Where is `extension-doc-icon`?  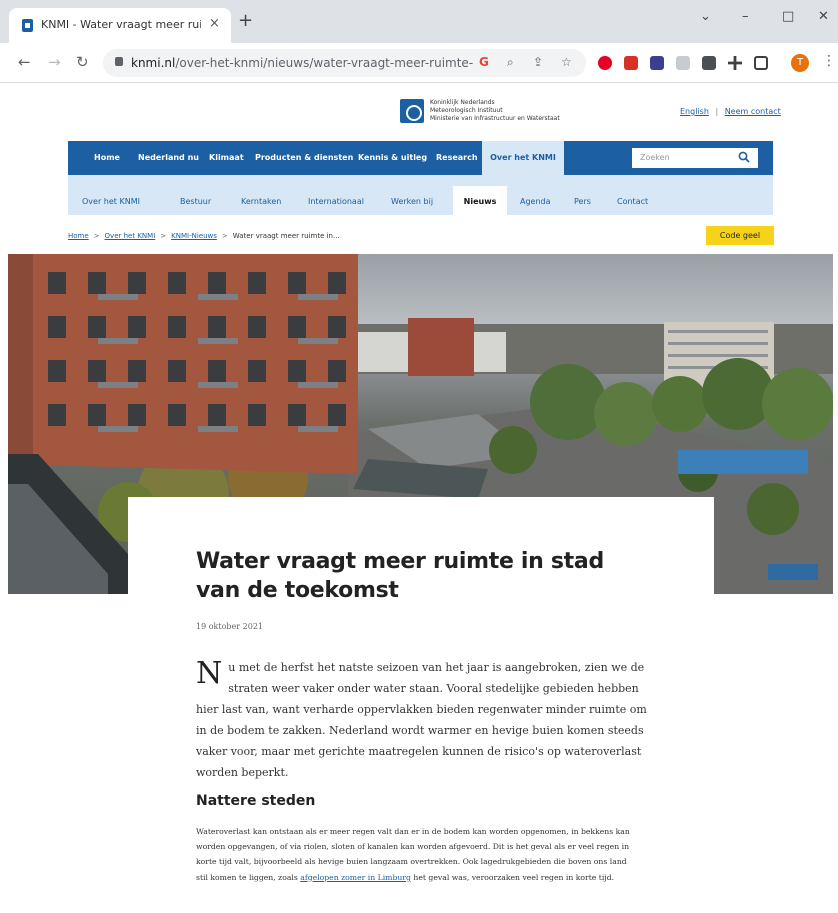
extension-doc-icon is located at coordinates (683, 63).